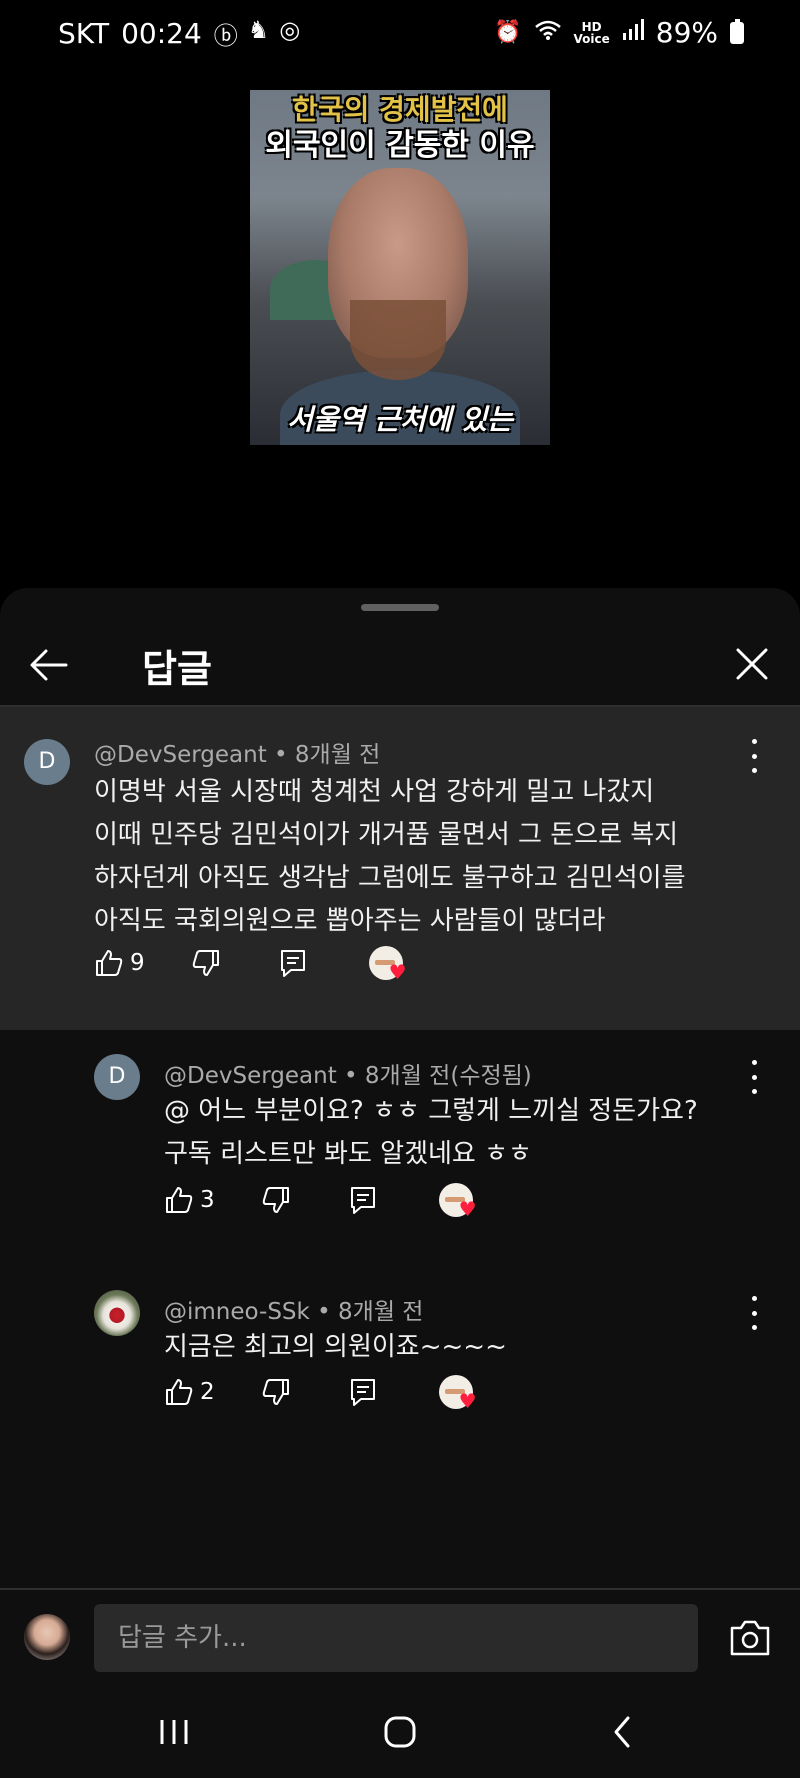 This screenshot has width=800, height=1778. What do you see at coordinates (337, 755) in the screenshot?
I see `comment-time: 8개월 전` at bounding box center [337, 755].